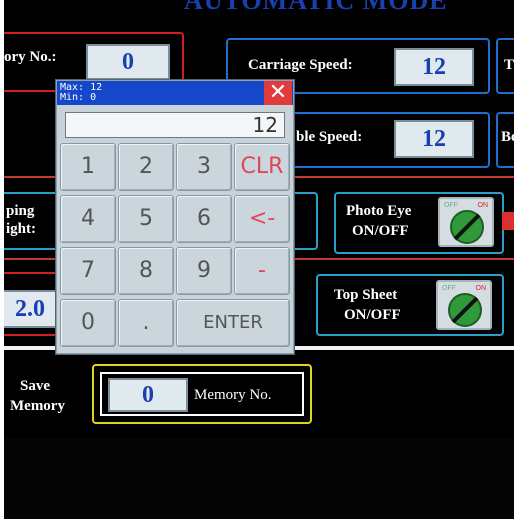 The height and width of the screenshot is (519, 515). What do you see at coordinates (379, 211) in the screenshot?
I see `photo-eye-label-line1: Photo Eye` at bounding box center [379, 211].